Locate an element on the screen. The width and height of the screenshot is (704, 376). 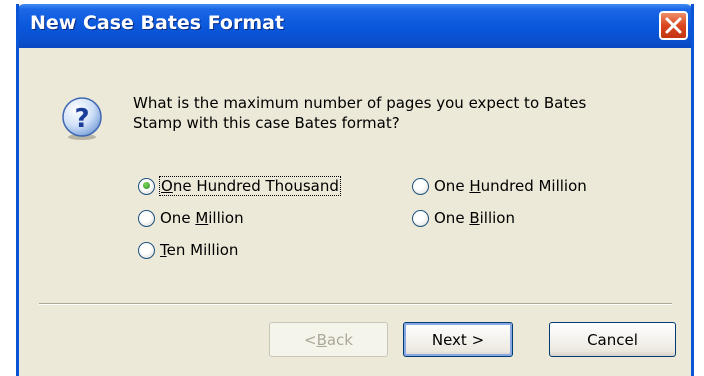
cancel-button-label: Cancel is located at coordinates (612, 339).